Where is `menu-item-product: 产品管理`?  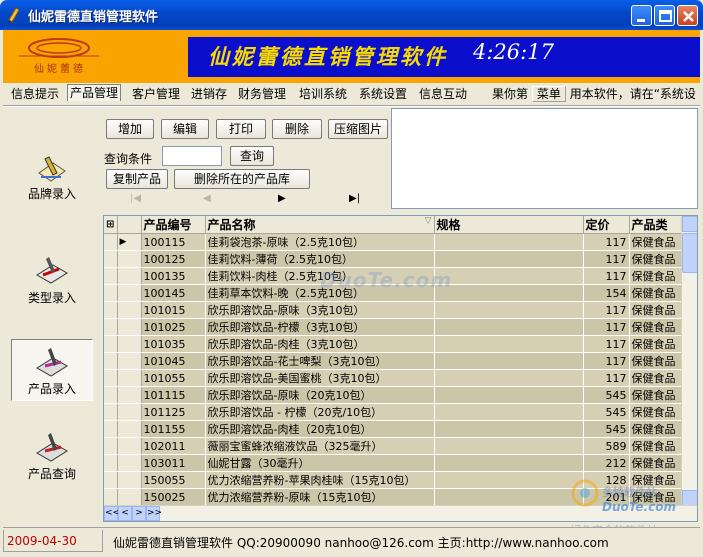 menu-item-product: 产品管理 is located at coordinates (94, 92).